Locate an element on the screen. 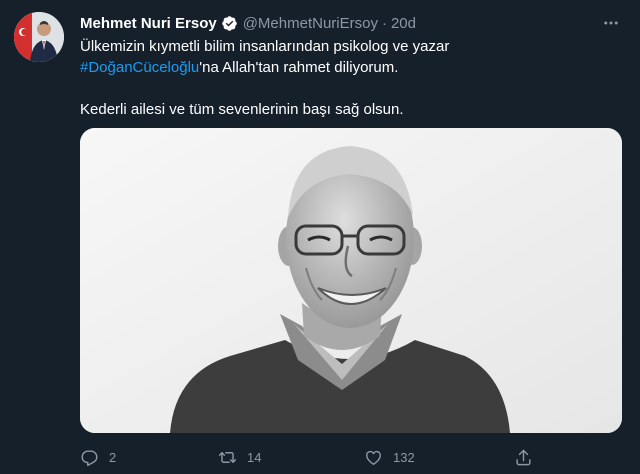 Image resolution: width=640 pixels, height=474 pixels. share-icon is located at coordinates (523, 457).